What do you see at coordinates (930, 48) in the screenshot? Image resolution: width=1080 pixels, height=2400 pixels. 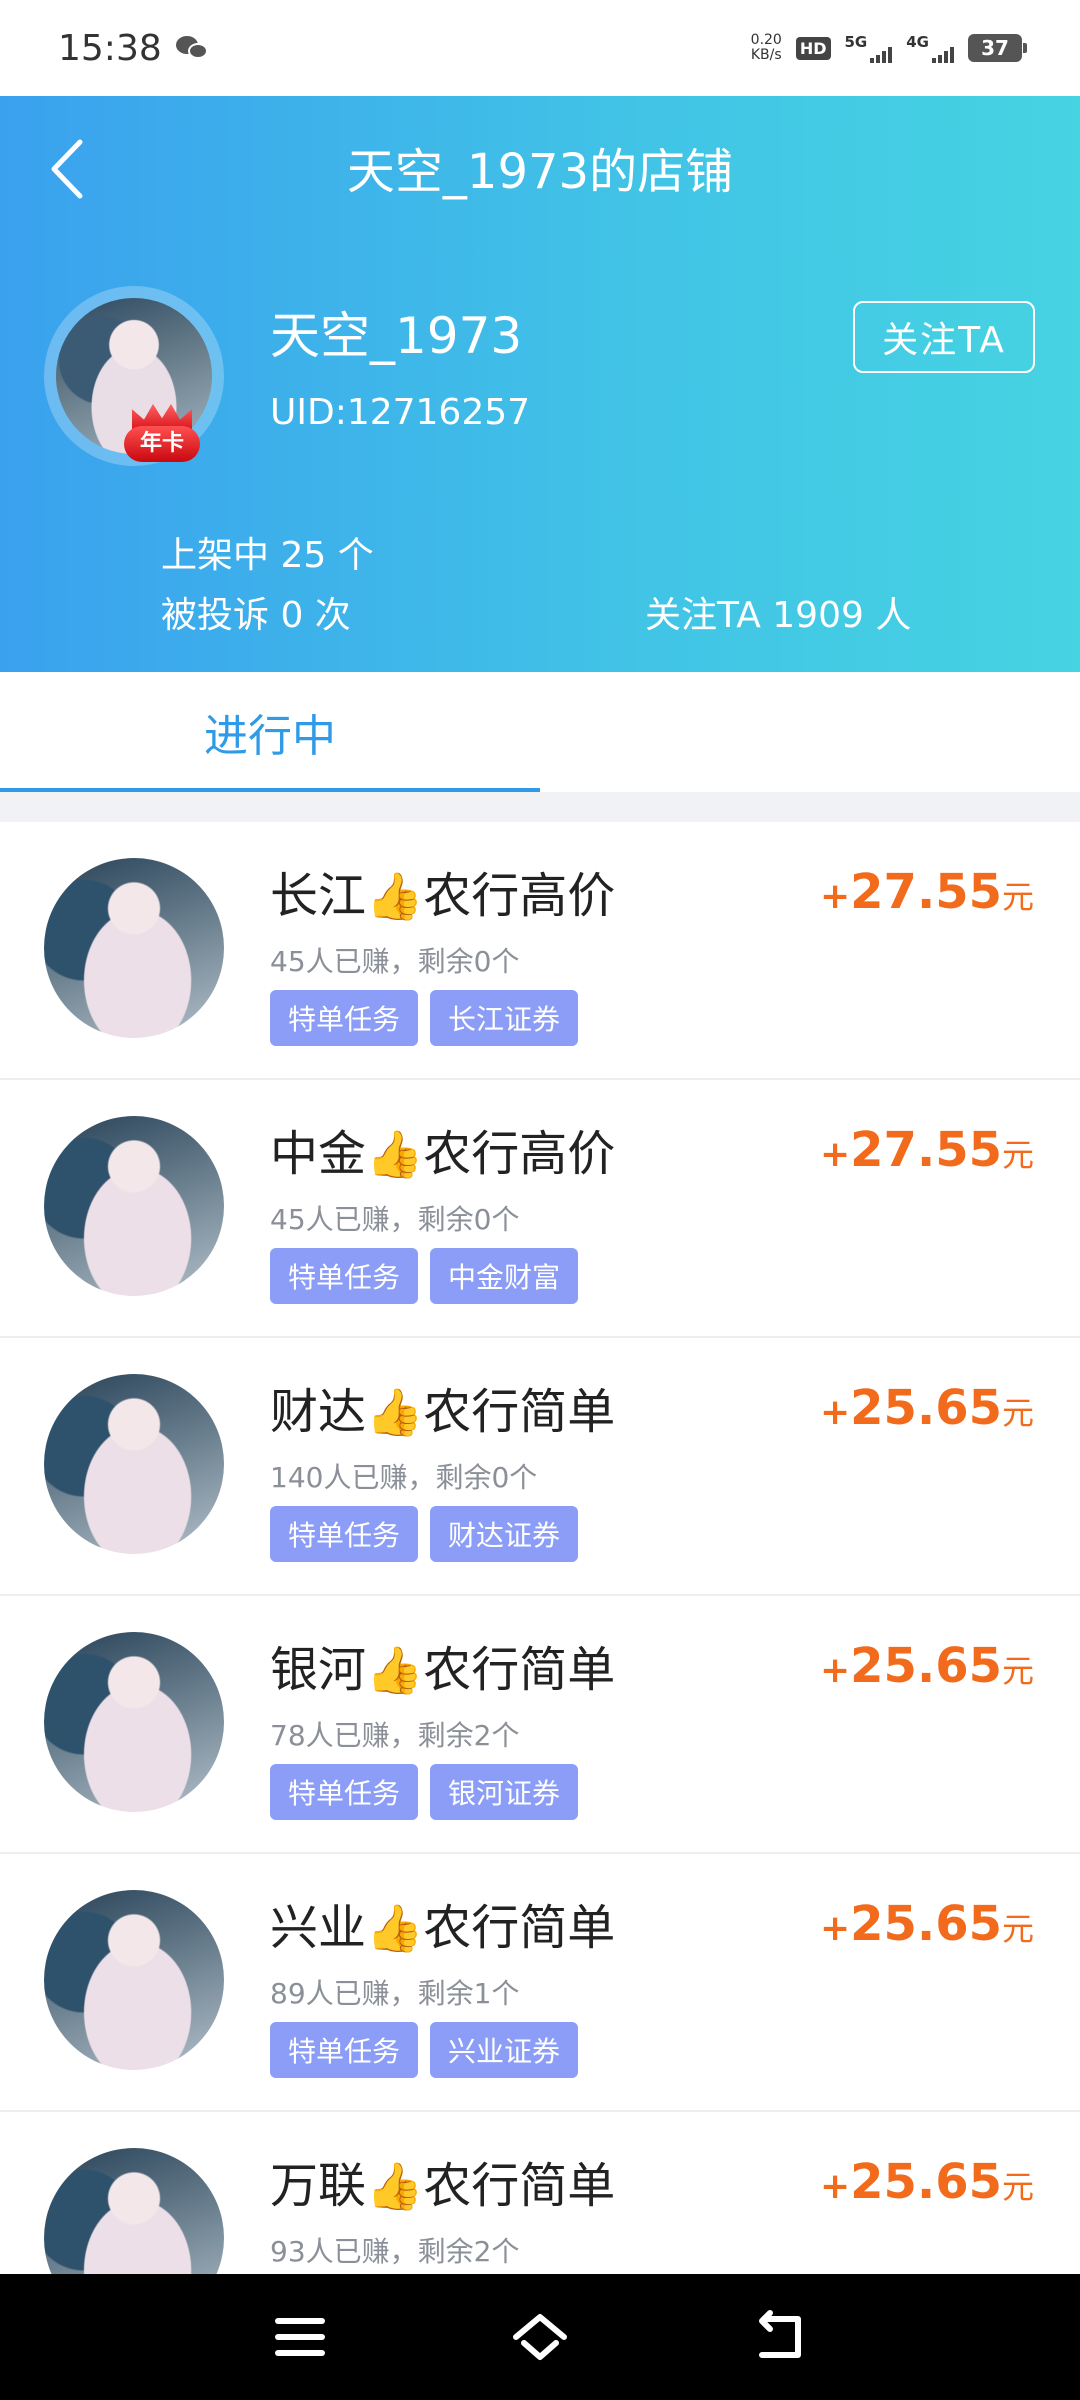 I see `signal-4g-icon: 4G` at bounding box center [930, 48].